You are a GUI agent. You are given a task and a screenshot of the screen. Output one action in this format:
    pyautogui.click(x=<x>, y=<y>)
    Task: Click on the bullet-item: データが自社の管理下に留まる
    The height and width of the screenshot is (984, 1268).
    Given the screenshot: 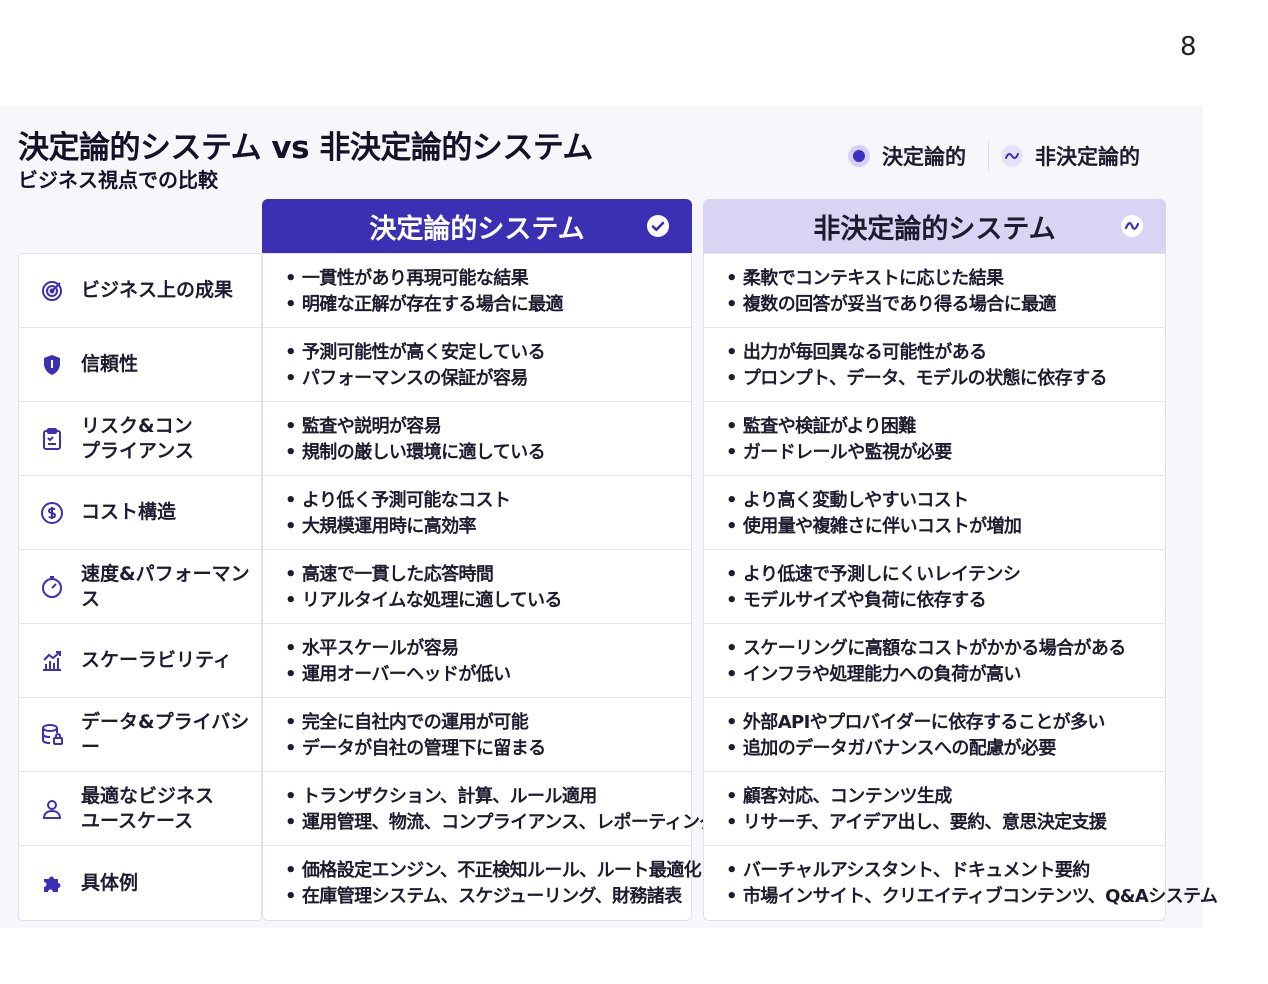 What is the action you would take?
    pyautogui.click(x=488, y=749)
    